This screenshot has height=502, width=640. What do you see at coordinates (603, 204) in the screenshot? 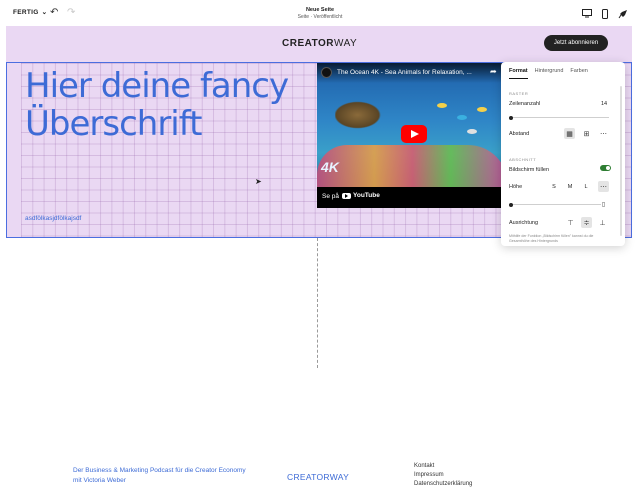
I see `lock-icon: ▯` at bounding box center [603, 204].